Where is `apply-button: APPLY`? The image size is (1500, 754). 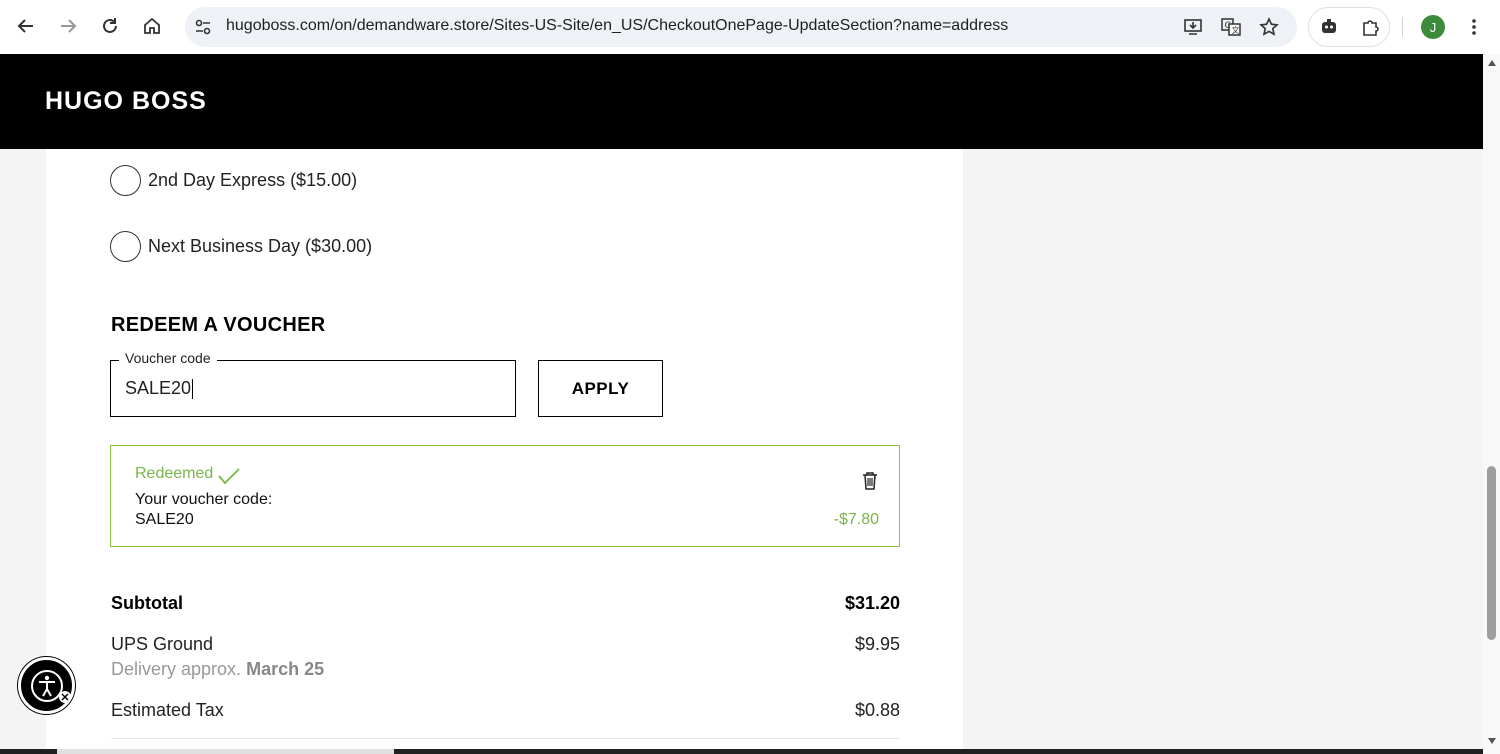 apply-button: APPLY is located at coordinates (600, 388).